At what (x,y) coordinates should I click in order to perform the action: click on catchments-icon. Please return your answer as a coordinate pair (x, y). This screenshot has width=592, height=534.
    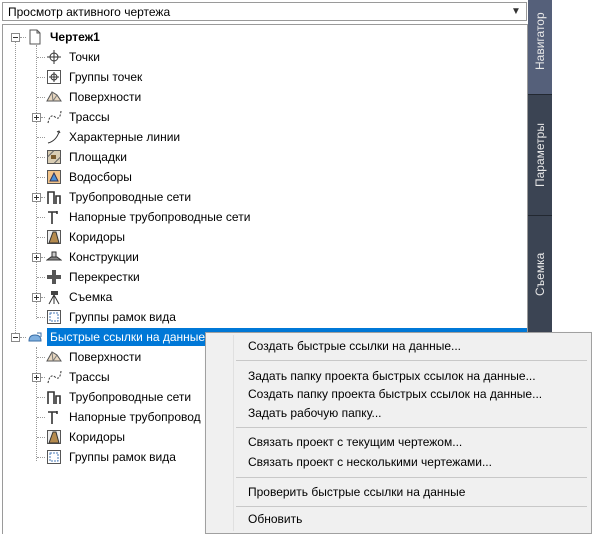
    Looking at the image, I should click on (54, 177).